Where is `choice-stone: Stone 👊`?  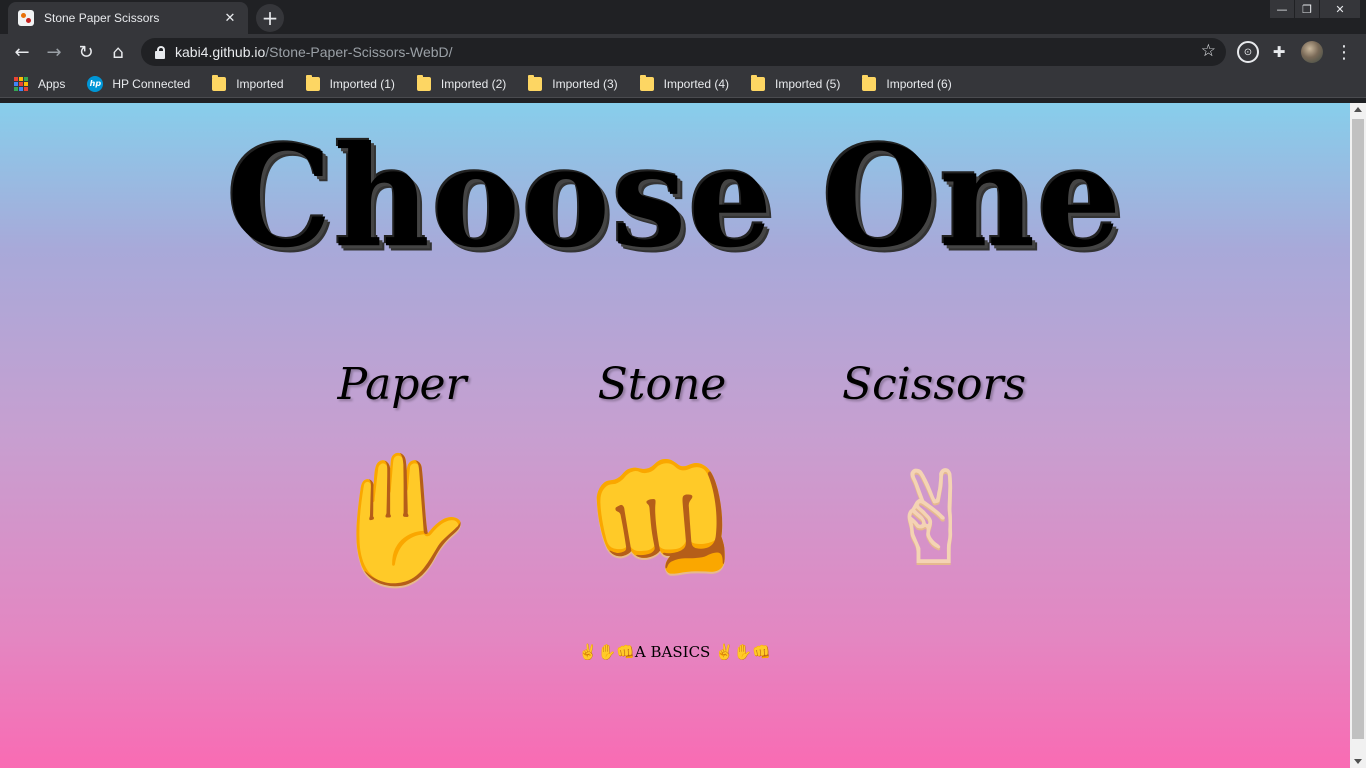
choice-stone: Stone 👊 is located at coordinates (662, 479).